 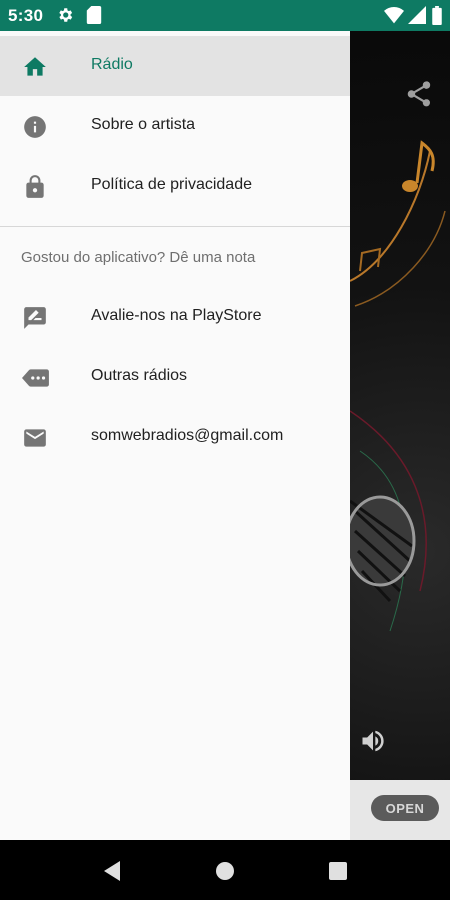 I want to click on drawer-item-label: Rádio, so click(x=112, y=64).